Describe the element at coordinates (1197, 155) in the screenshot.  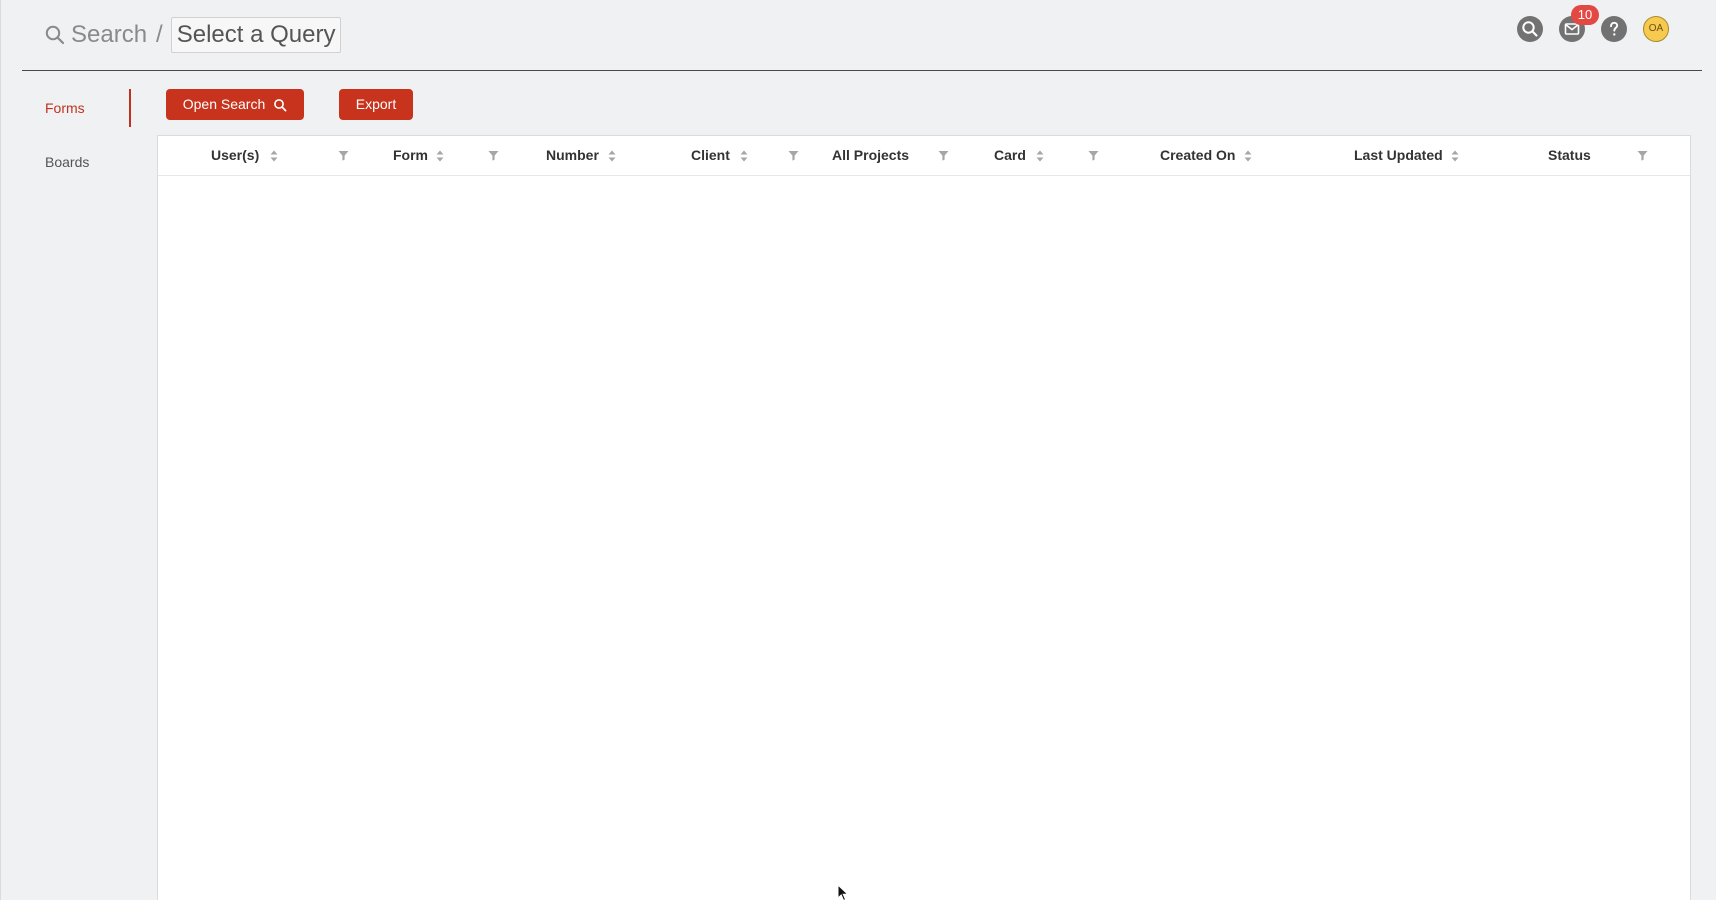
I see `column-header-created-on: Created On` at that location.